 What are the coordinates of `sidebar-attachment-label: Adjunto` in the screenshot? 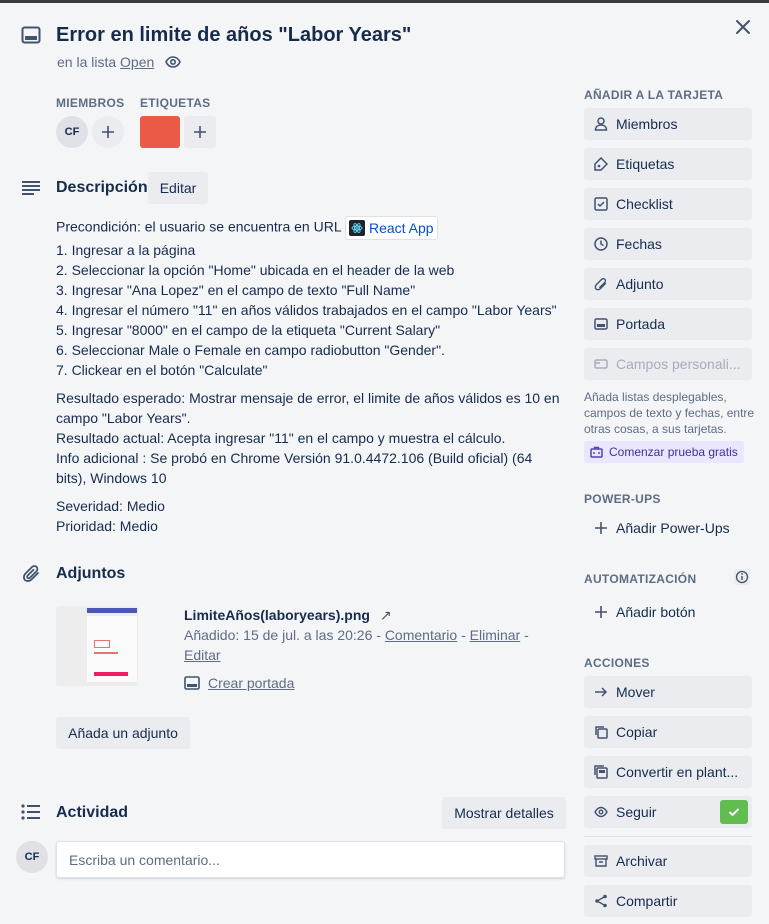 It's located at (640, 284).